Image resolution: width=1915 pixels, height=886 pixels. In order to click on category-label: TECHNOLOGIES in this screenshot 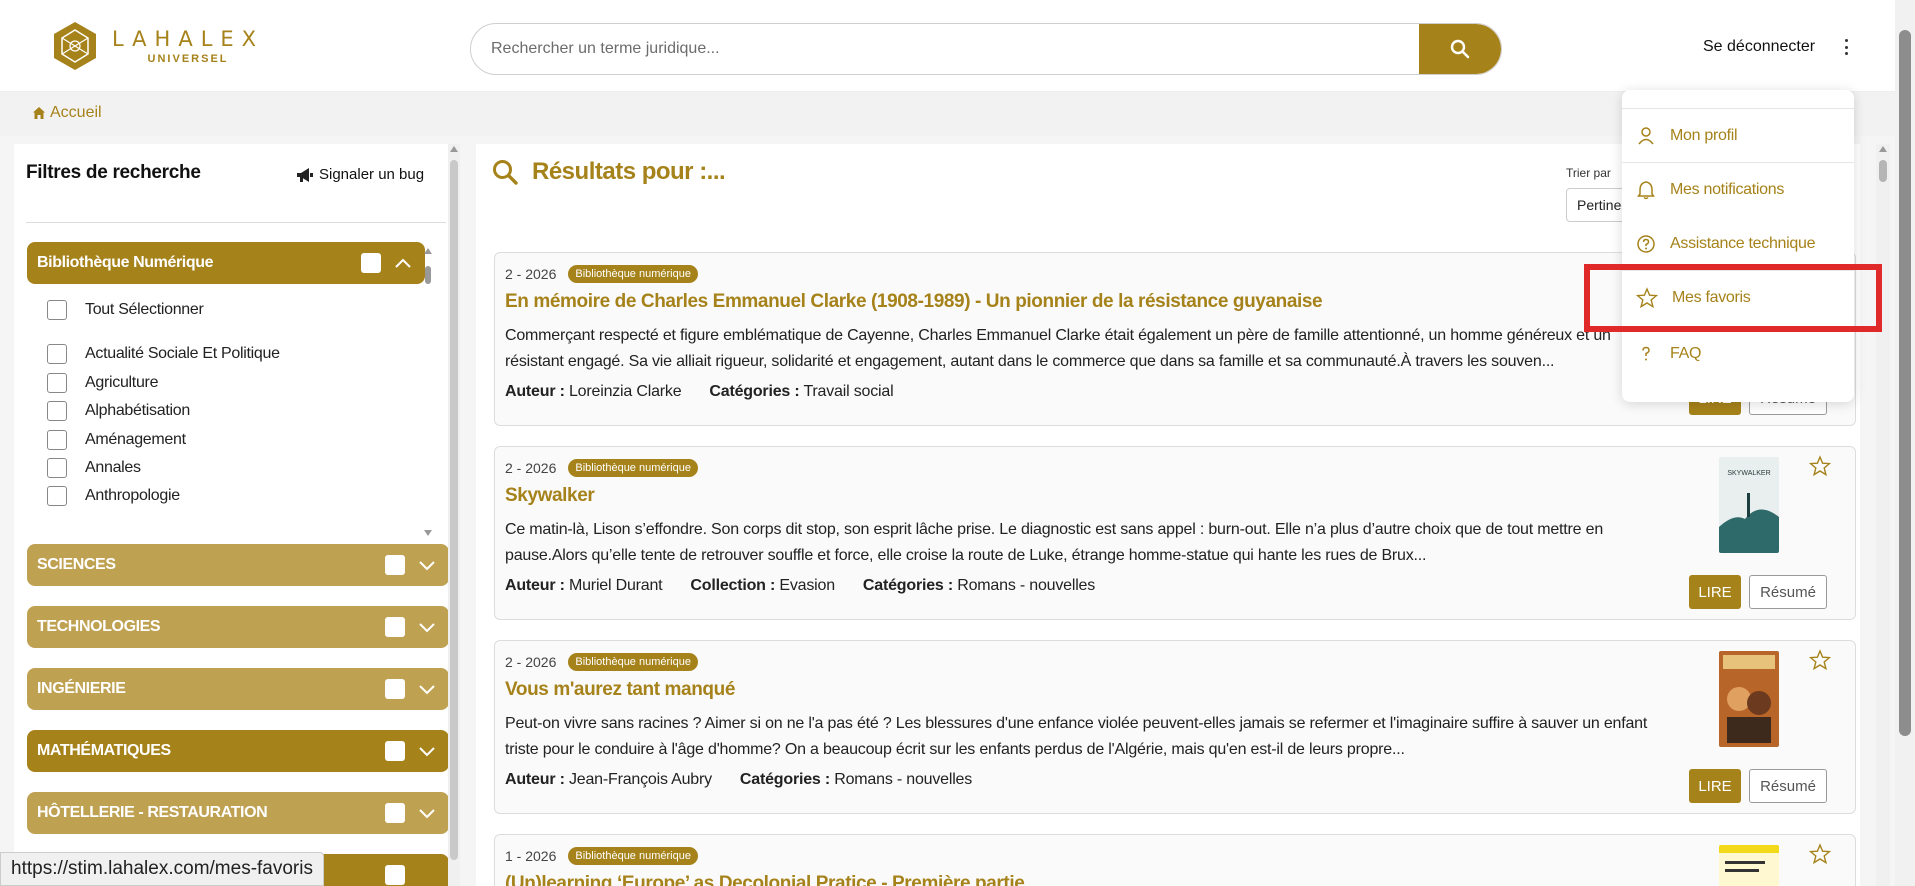, I will do `click(99, 626)`.